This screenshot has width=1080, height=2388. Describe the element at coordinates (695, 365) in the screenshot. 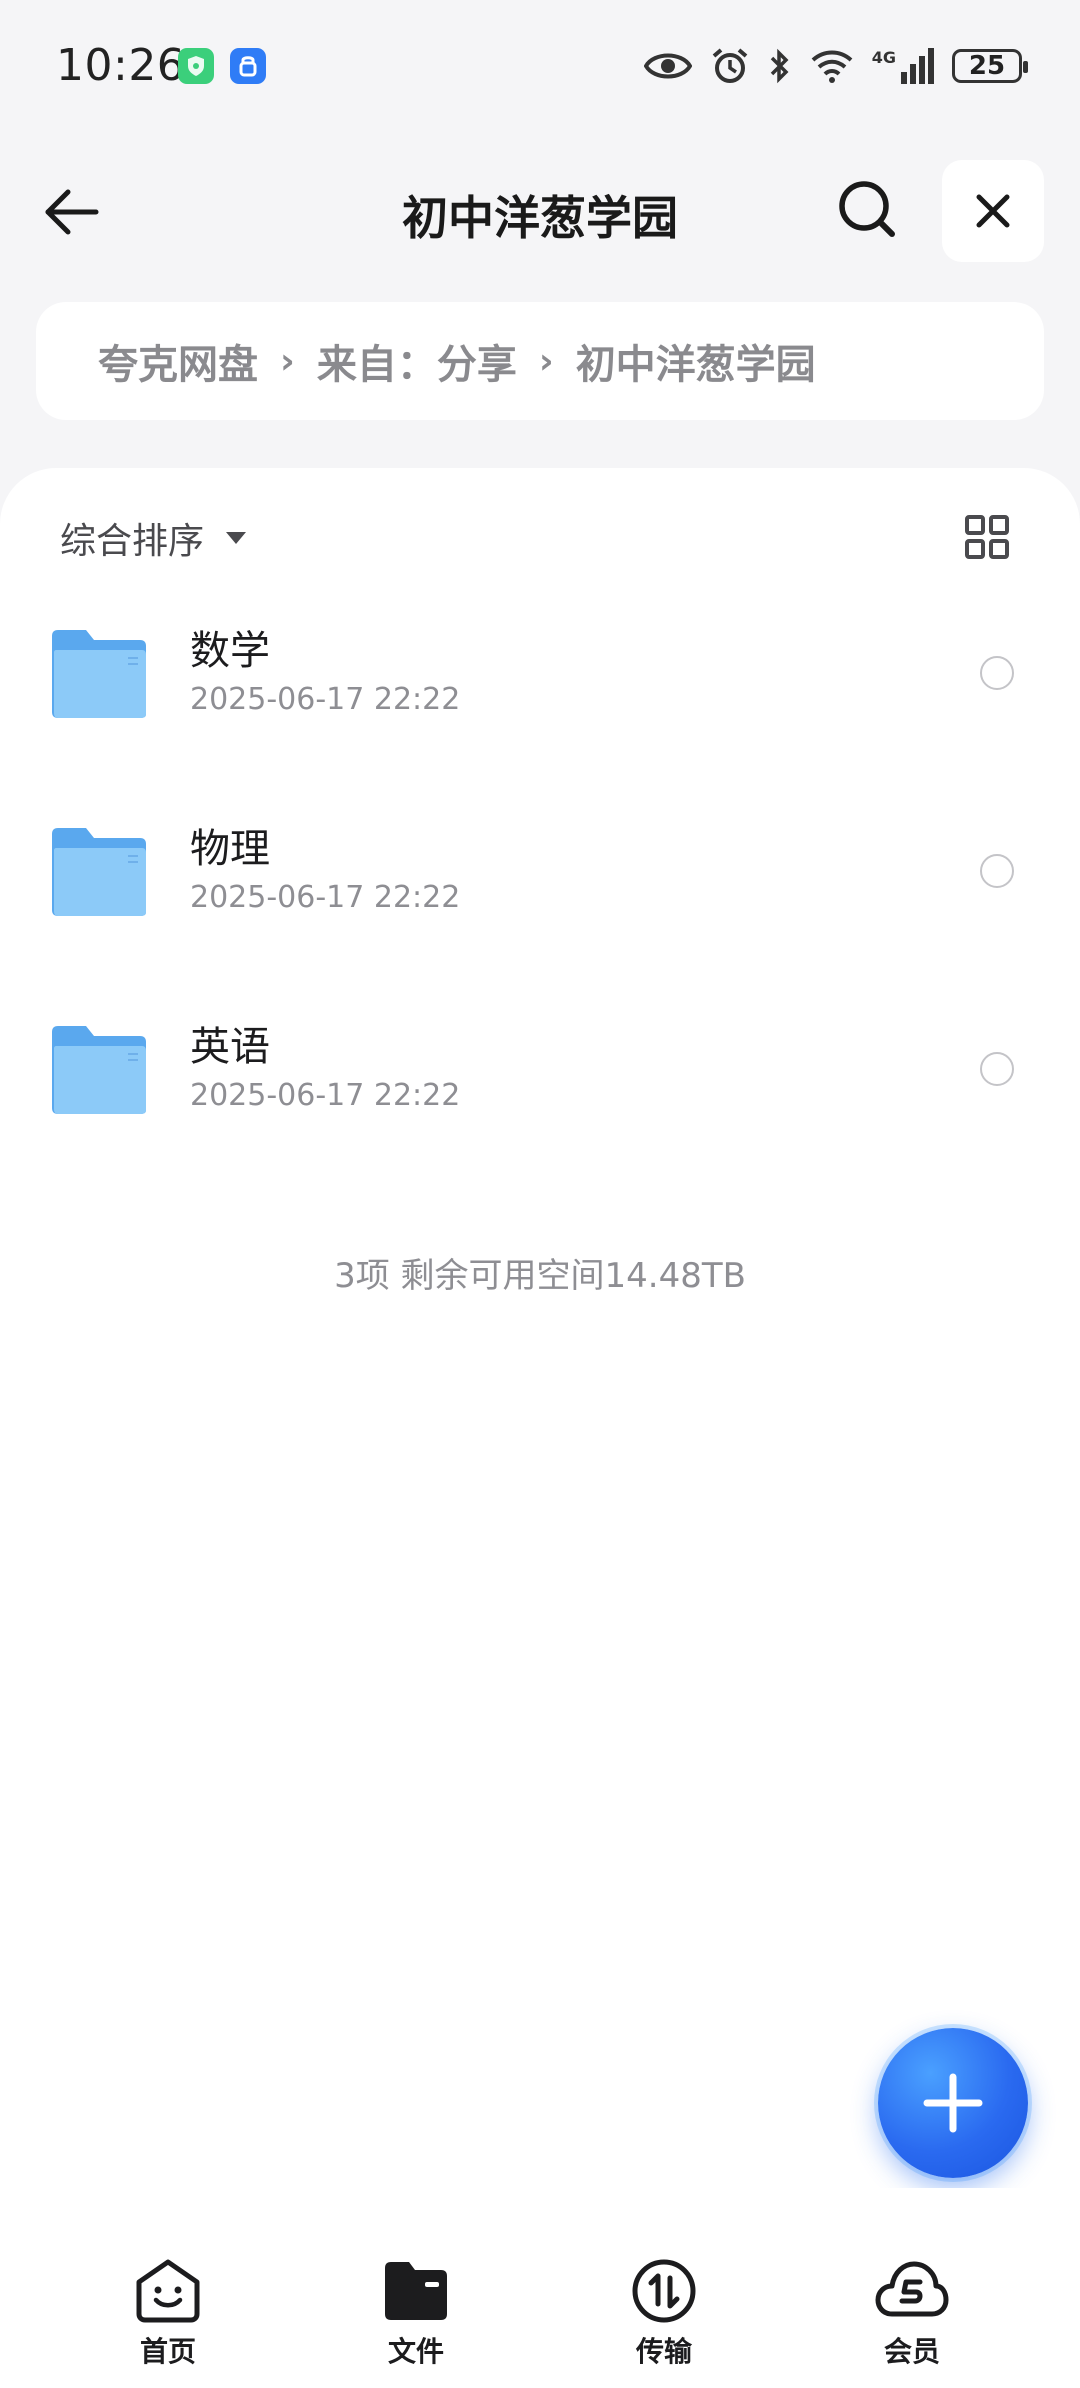

I see `breadcrumb-item-current: 初中洋葱学园` at that location.